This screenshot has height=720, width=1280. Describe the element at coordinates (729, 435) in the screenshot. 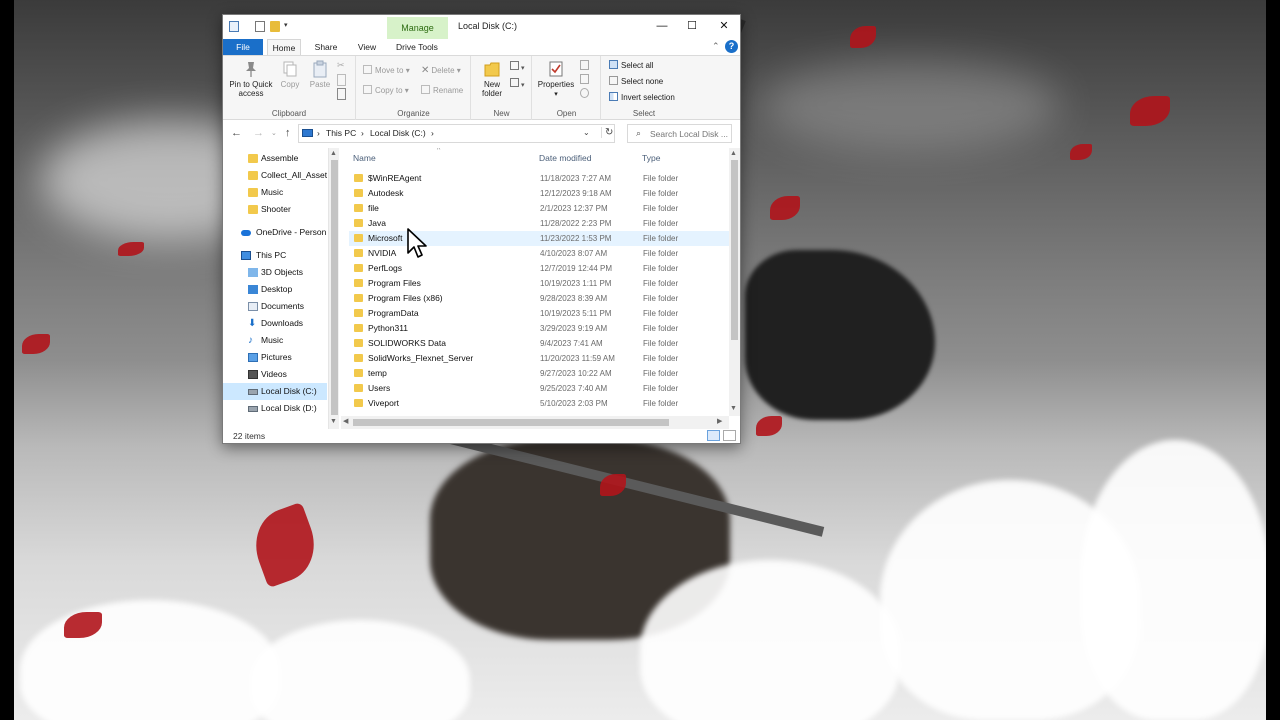

I see `large-icons-view-icon` at that location.